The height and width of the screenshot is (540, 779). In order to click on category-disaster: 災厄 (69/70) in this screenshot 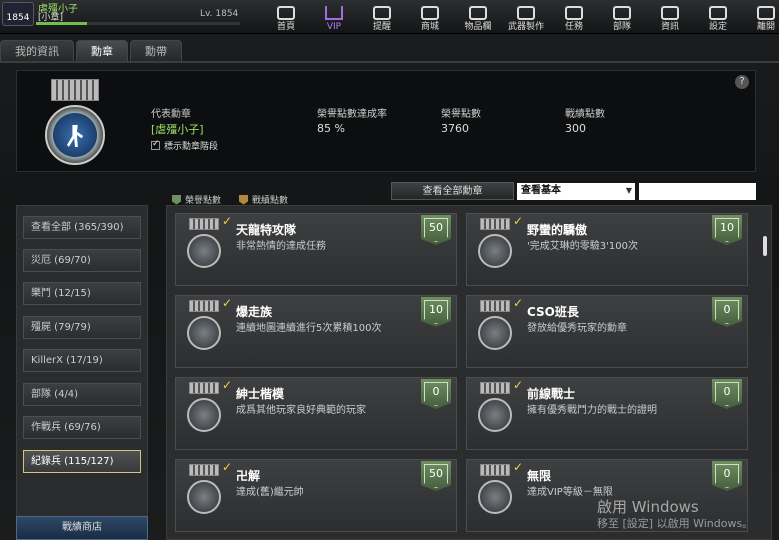, I will do `click(82, 260)`.